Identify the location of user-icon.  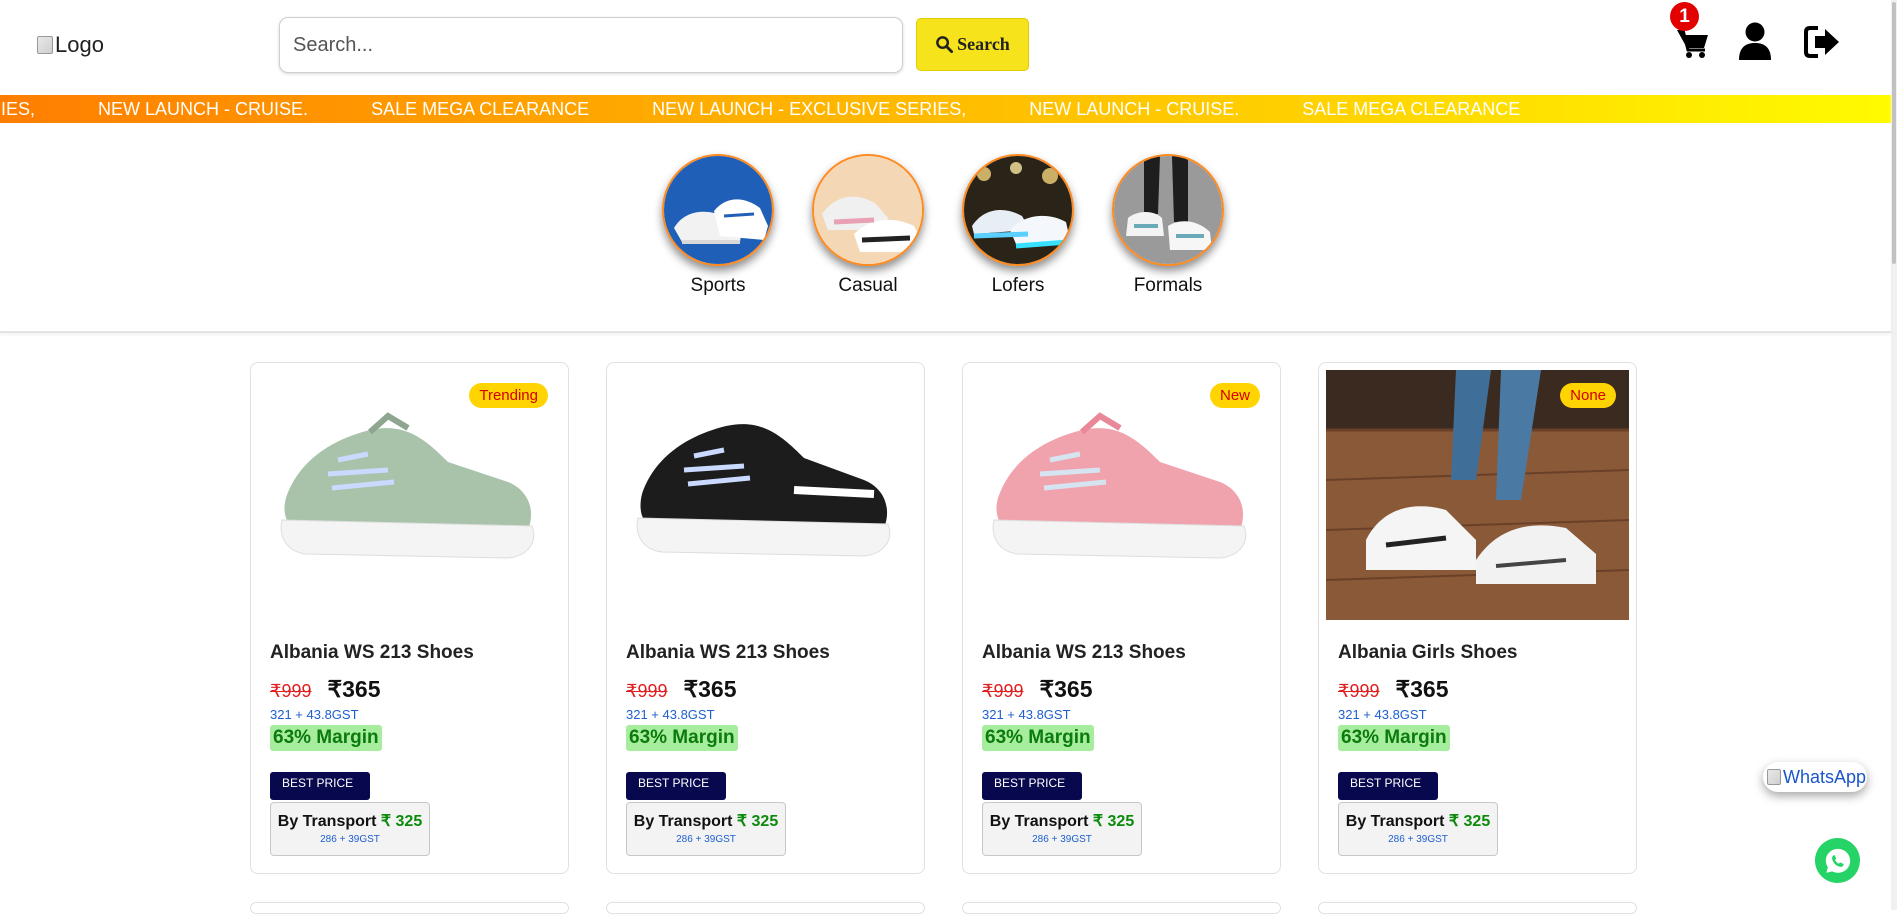
(1755, 41).